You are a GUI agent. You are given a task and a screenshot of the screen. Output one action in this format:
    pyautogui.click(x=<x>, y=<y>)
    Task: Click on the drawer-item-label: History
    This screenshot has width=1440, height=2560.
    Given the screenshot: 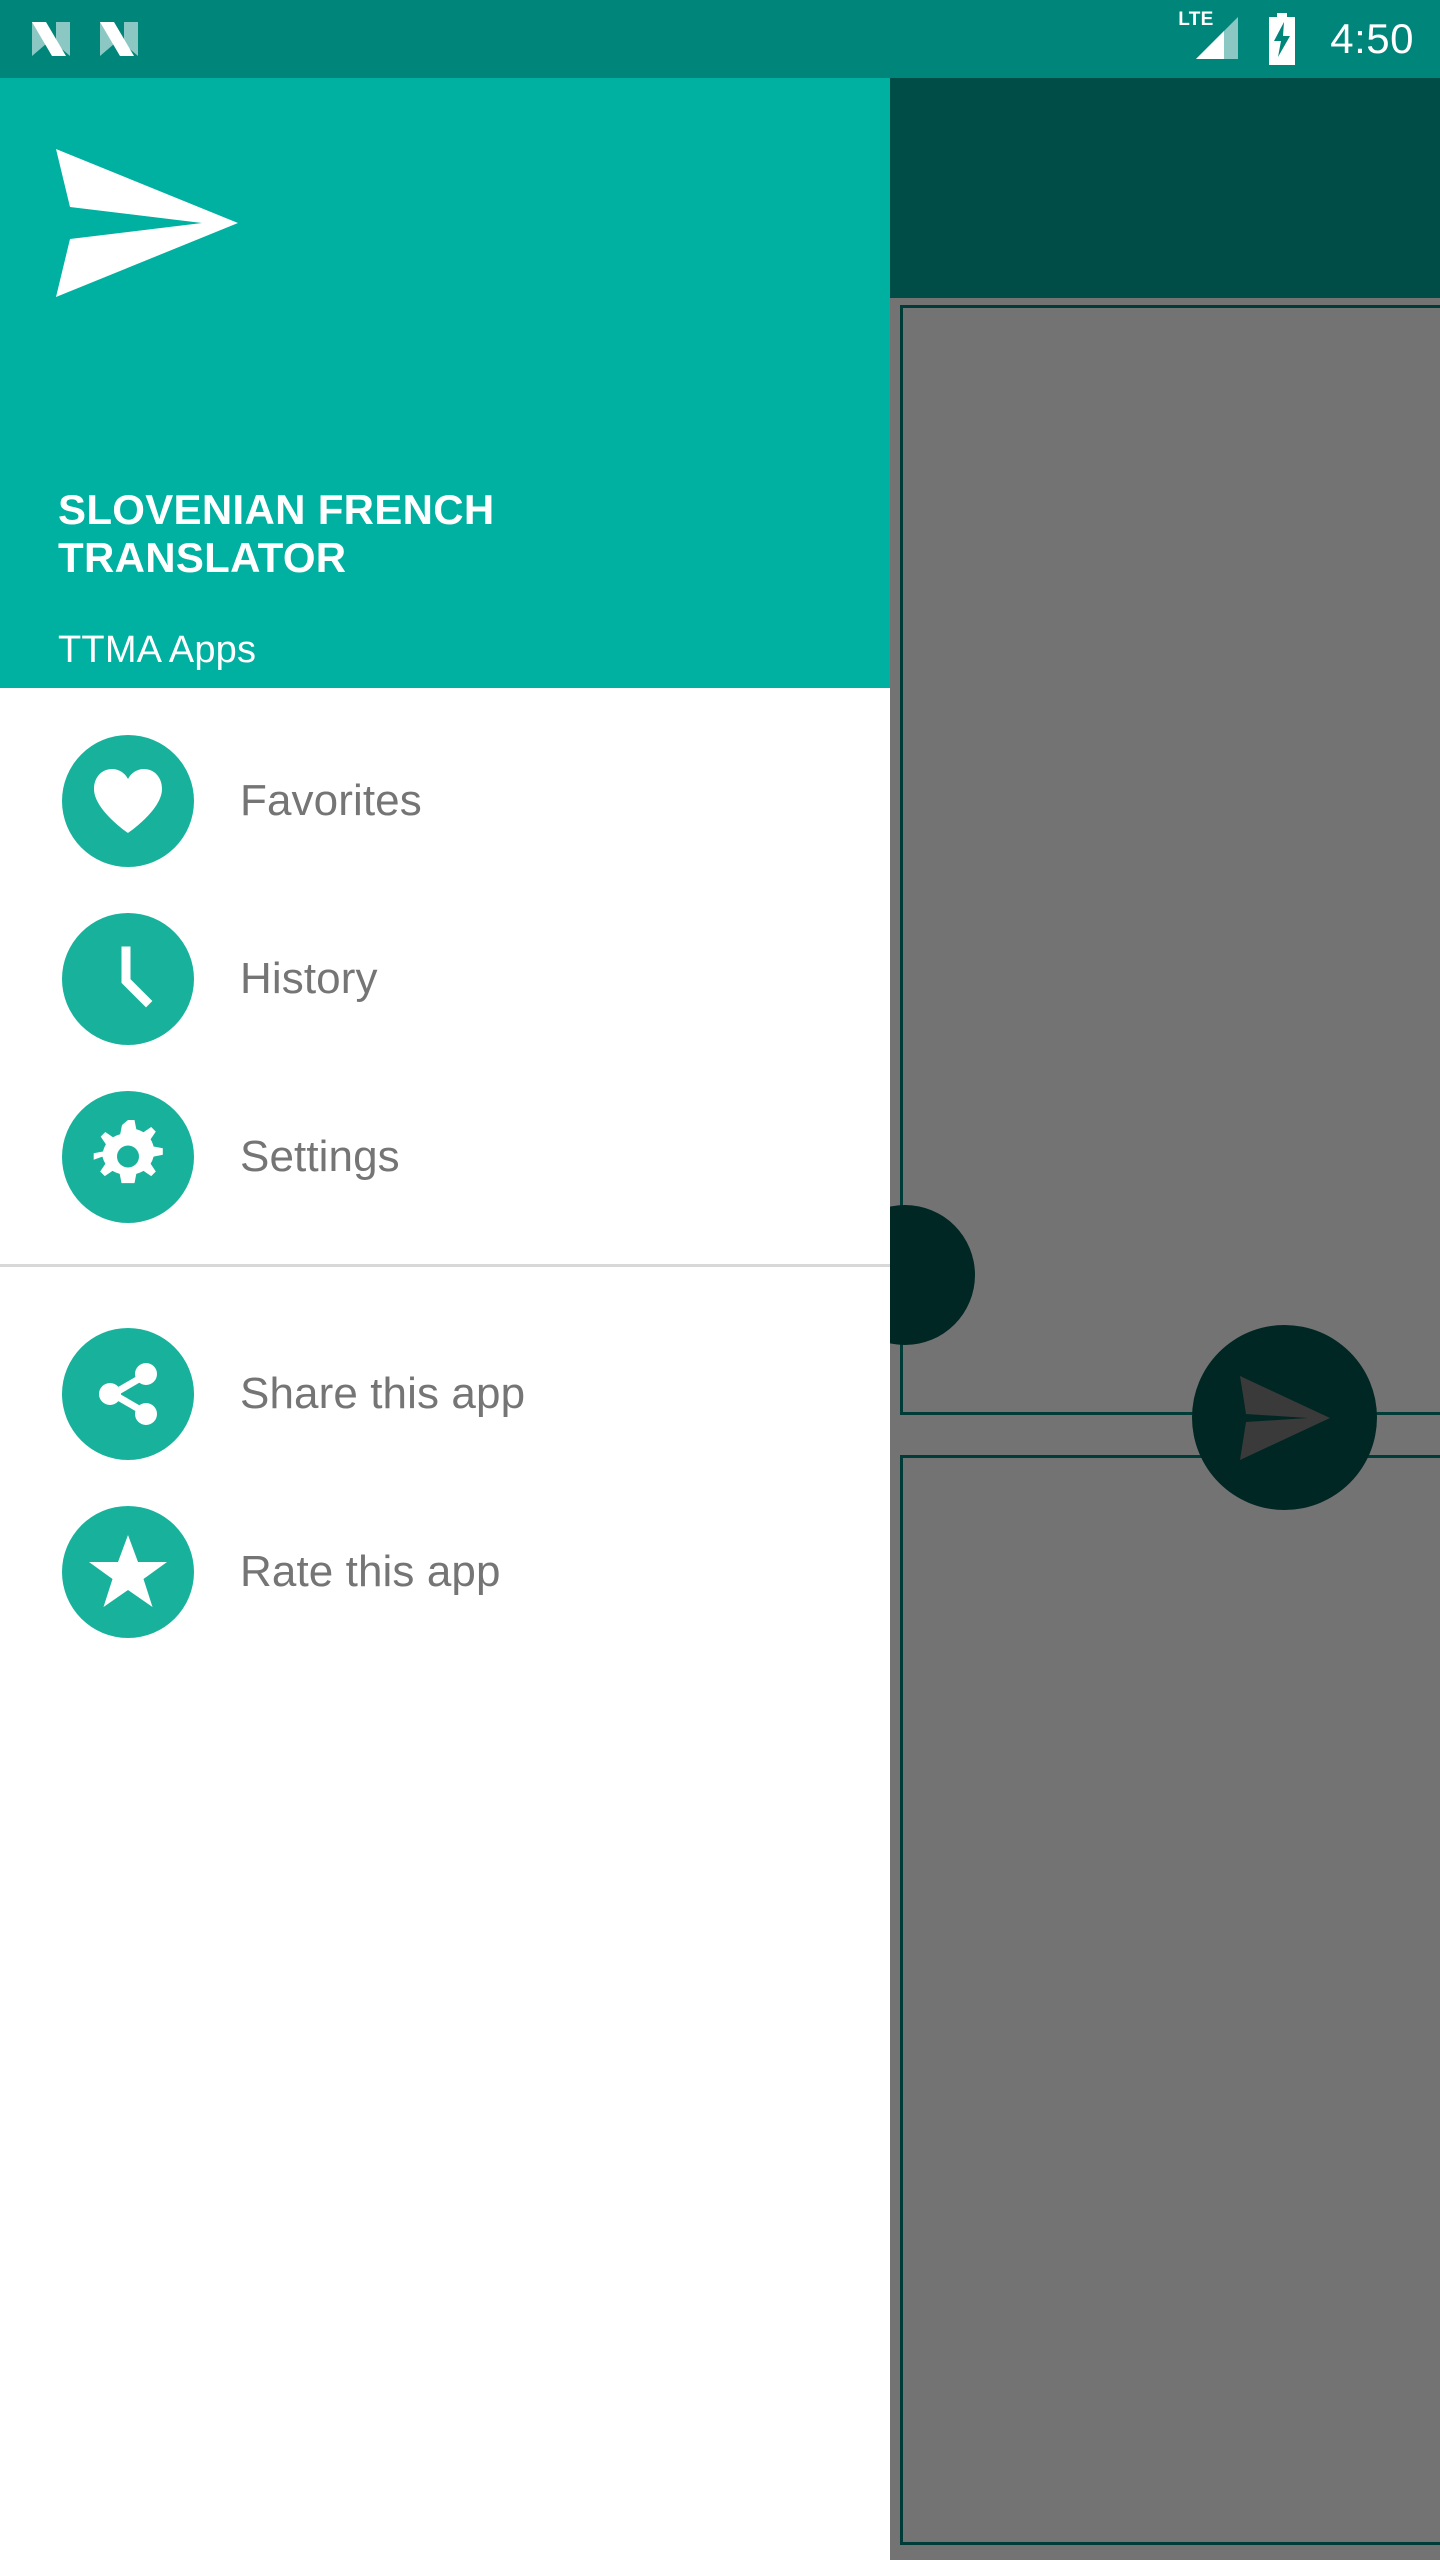 What is the action you would take?
    pyautogui.click(x=309, y=978)
    